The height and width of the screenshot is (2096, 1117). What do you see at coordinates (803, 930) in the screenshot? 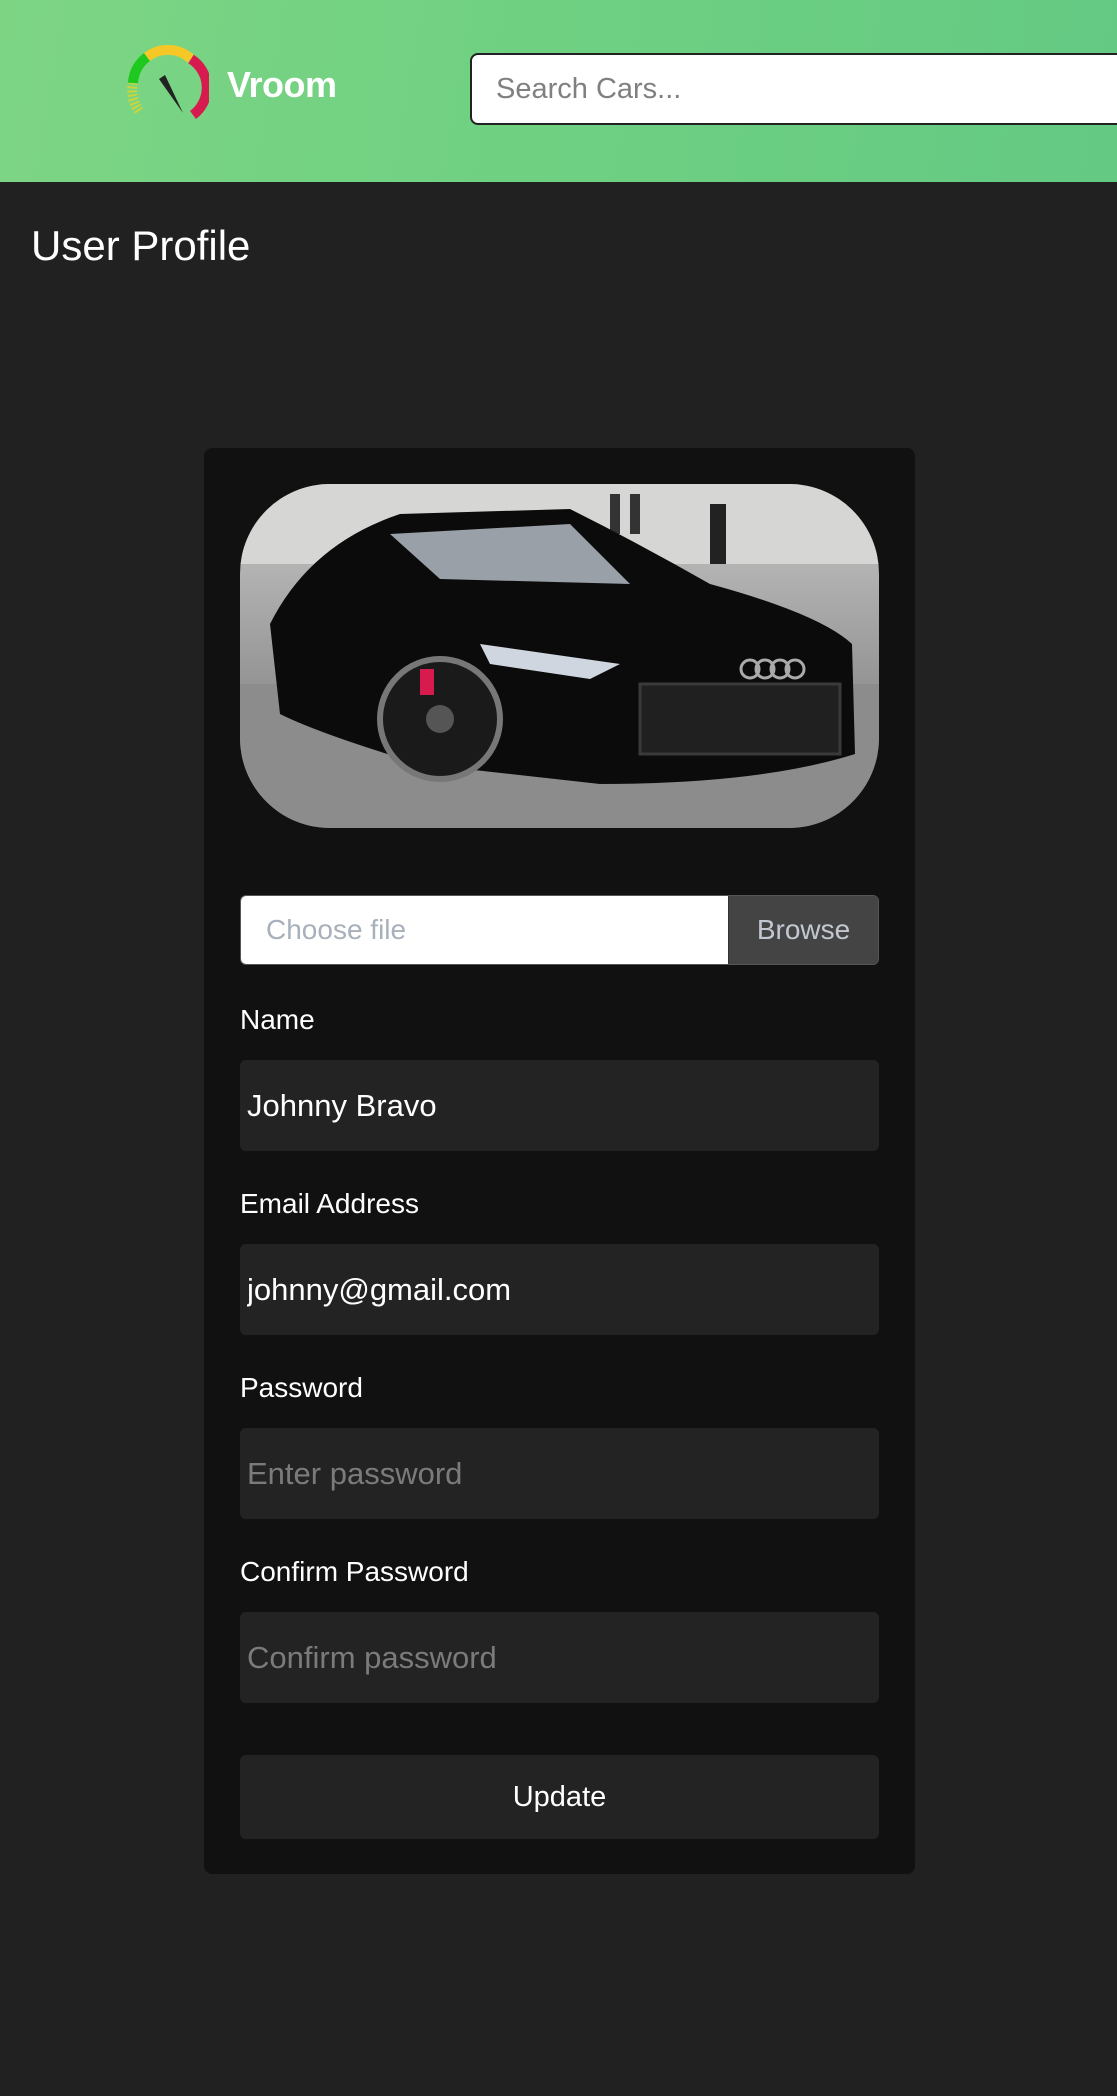
I see `browse-button: Browse` at bounding box center [803, 930].